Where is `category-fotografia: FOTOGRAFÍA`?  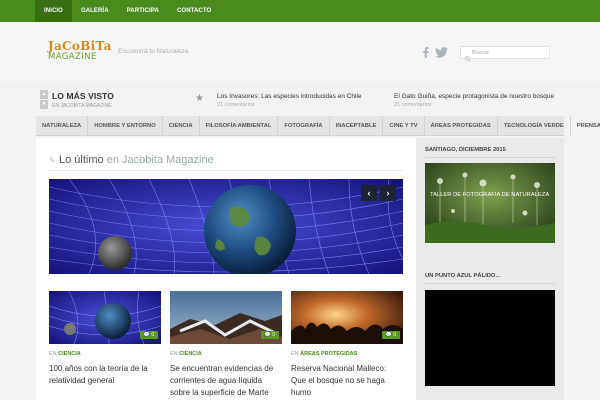
category-fotografia: FOTOGRAFÍA is located at coordinates (304, 126).